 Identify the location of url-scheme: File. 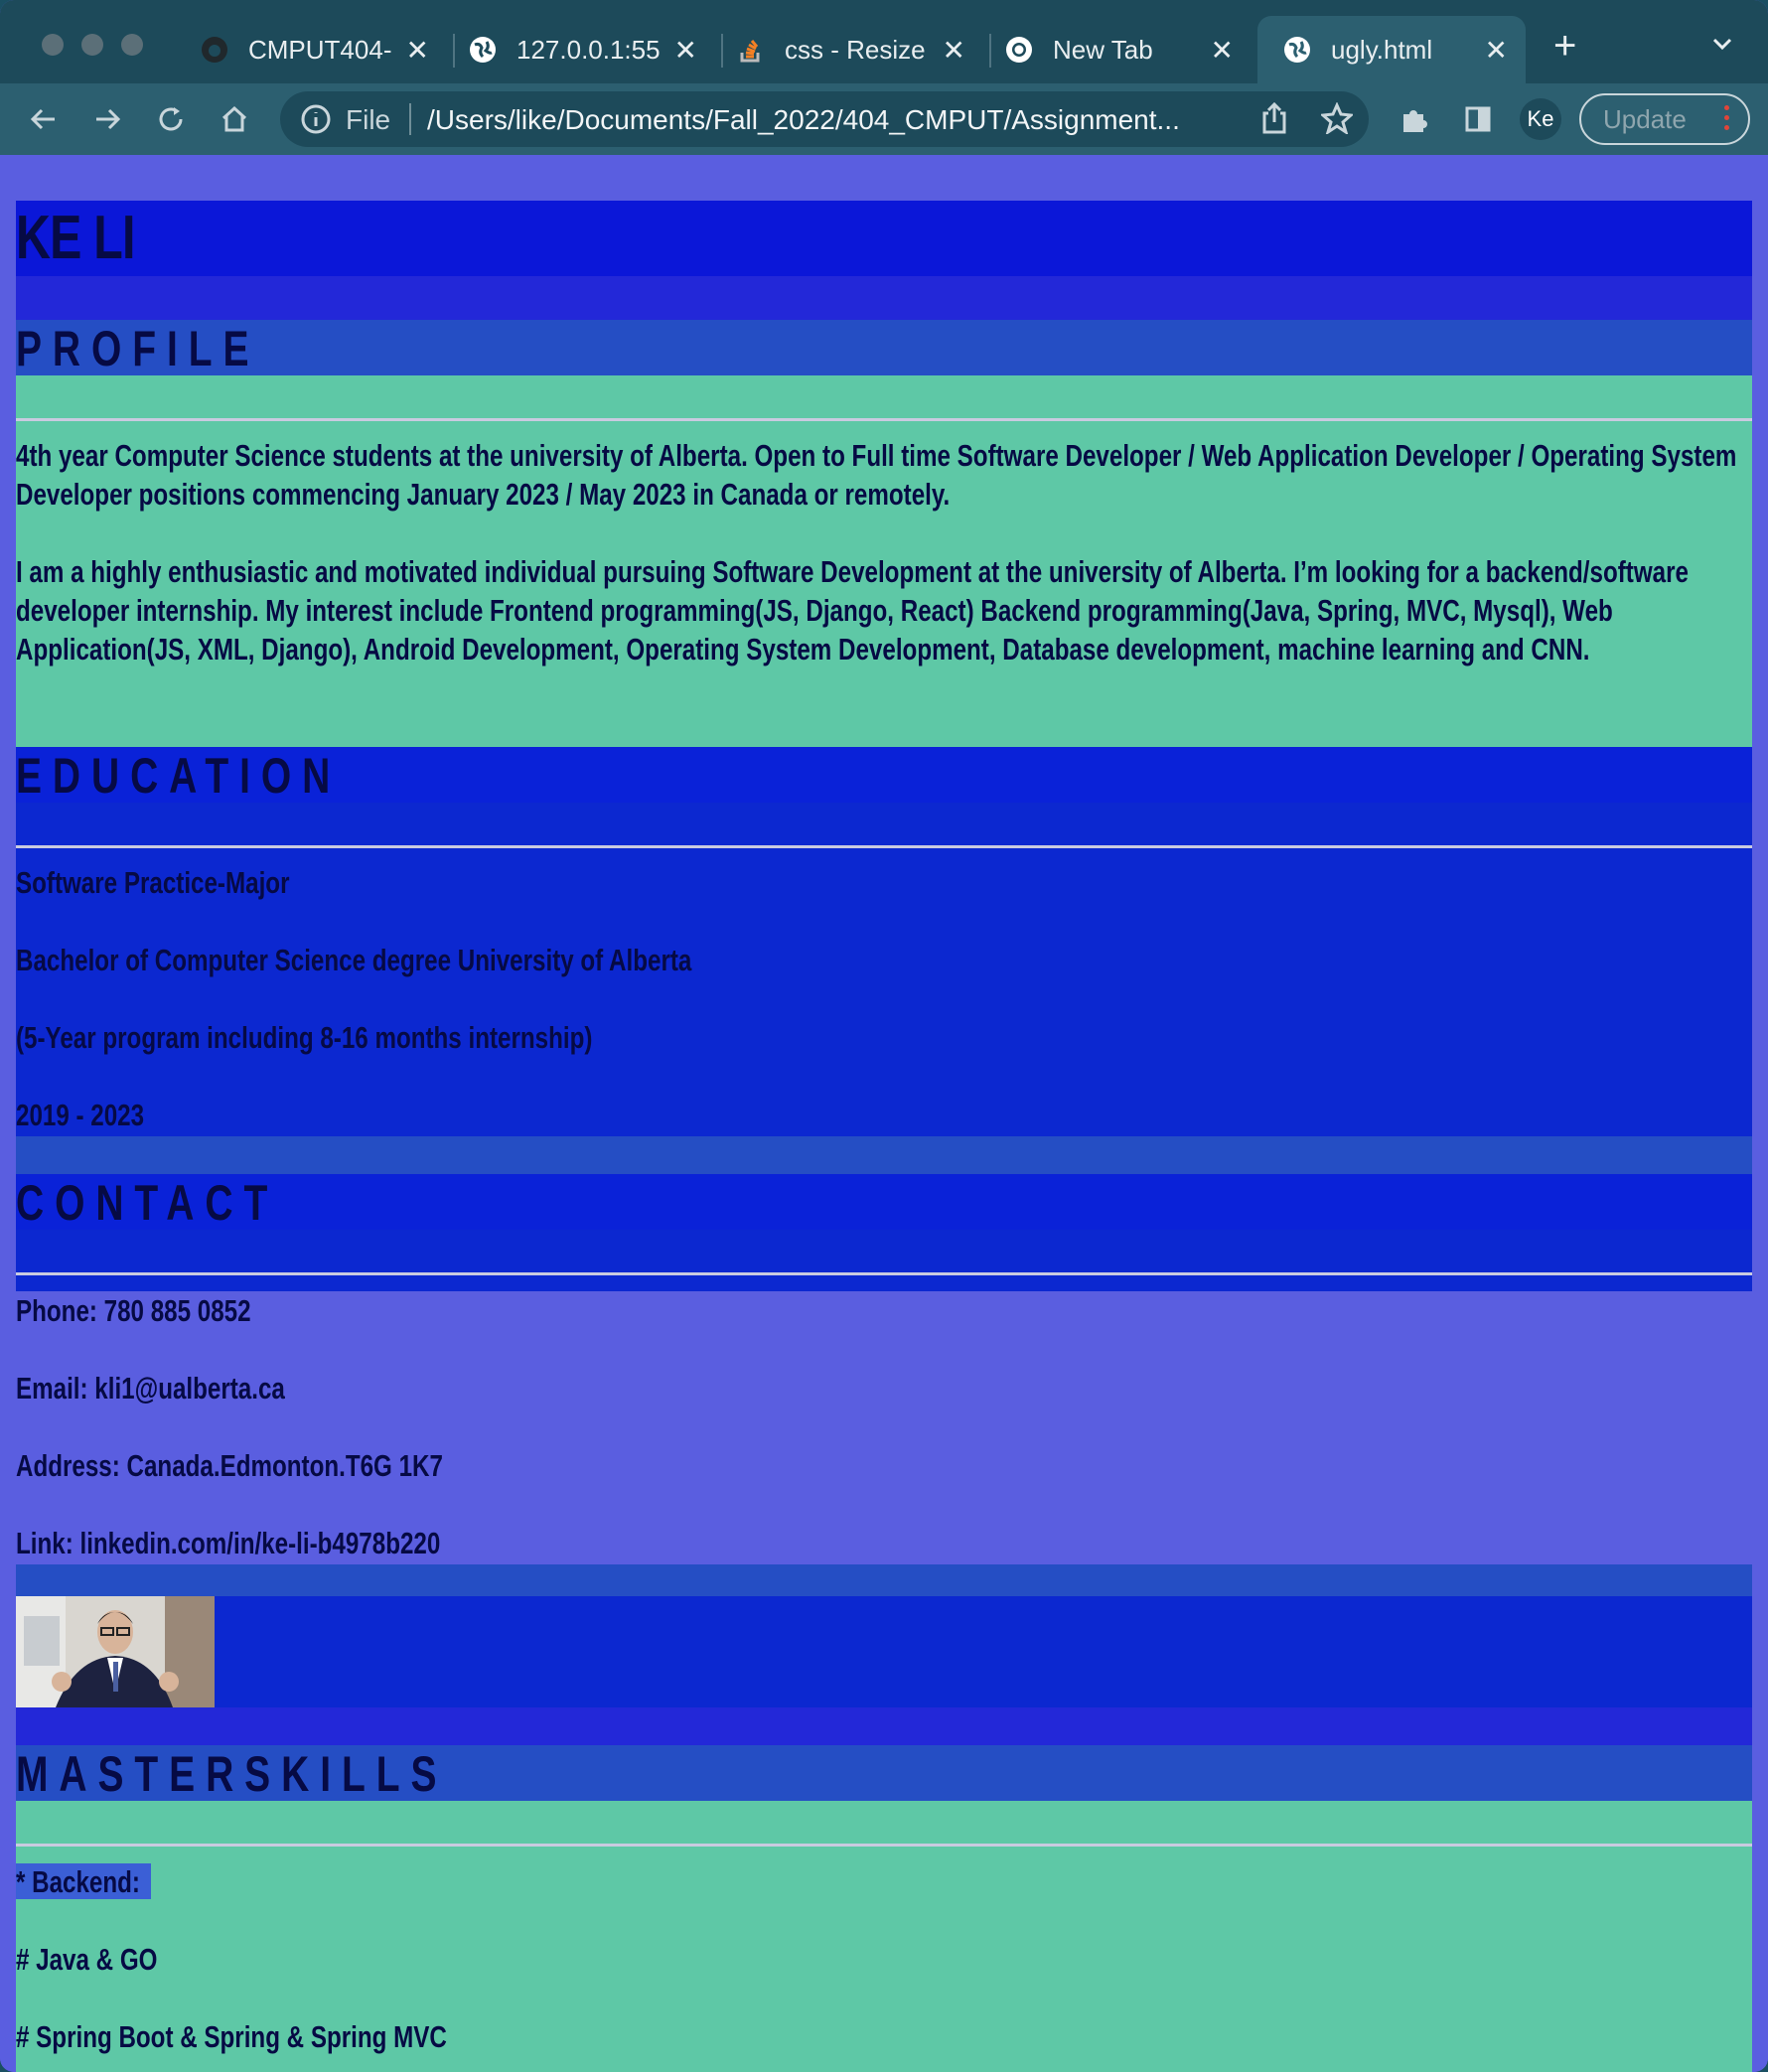
(368, 119).